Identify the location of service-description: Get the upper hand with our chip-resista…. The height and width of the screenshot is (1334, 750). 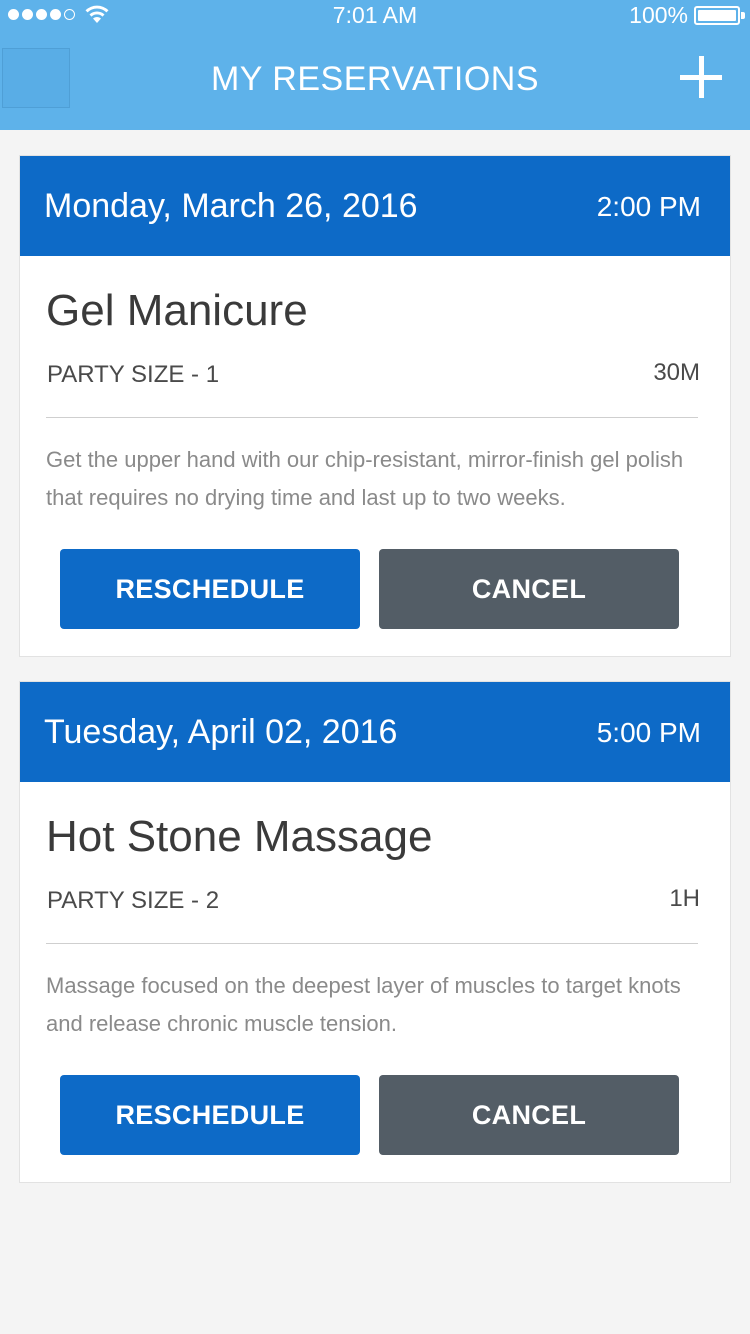
(365, 478).